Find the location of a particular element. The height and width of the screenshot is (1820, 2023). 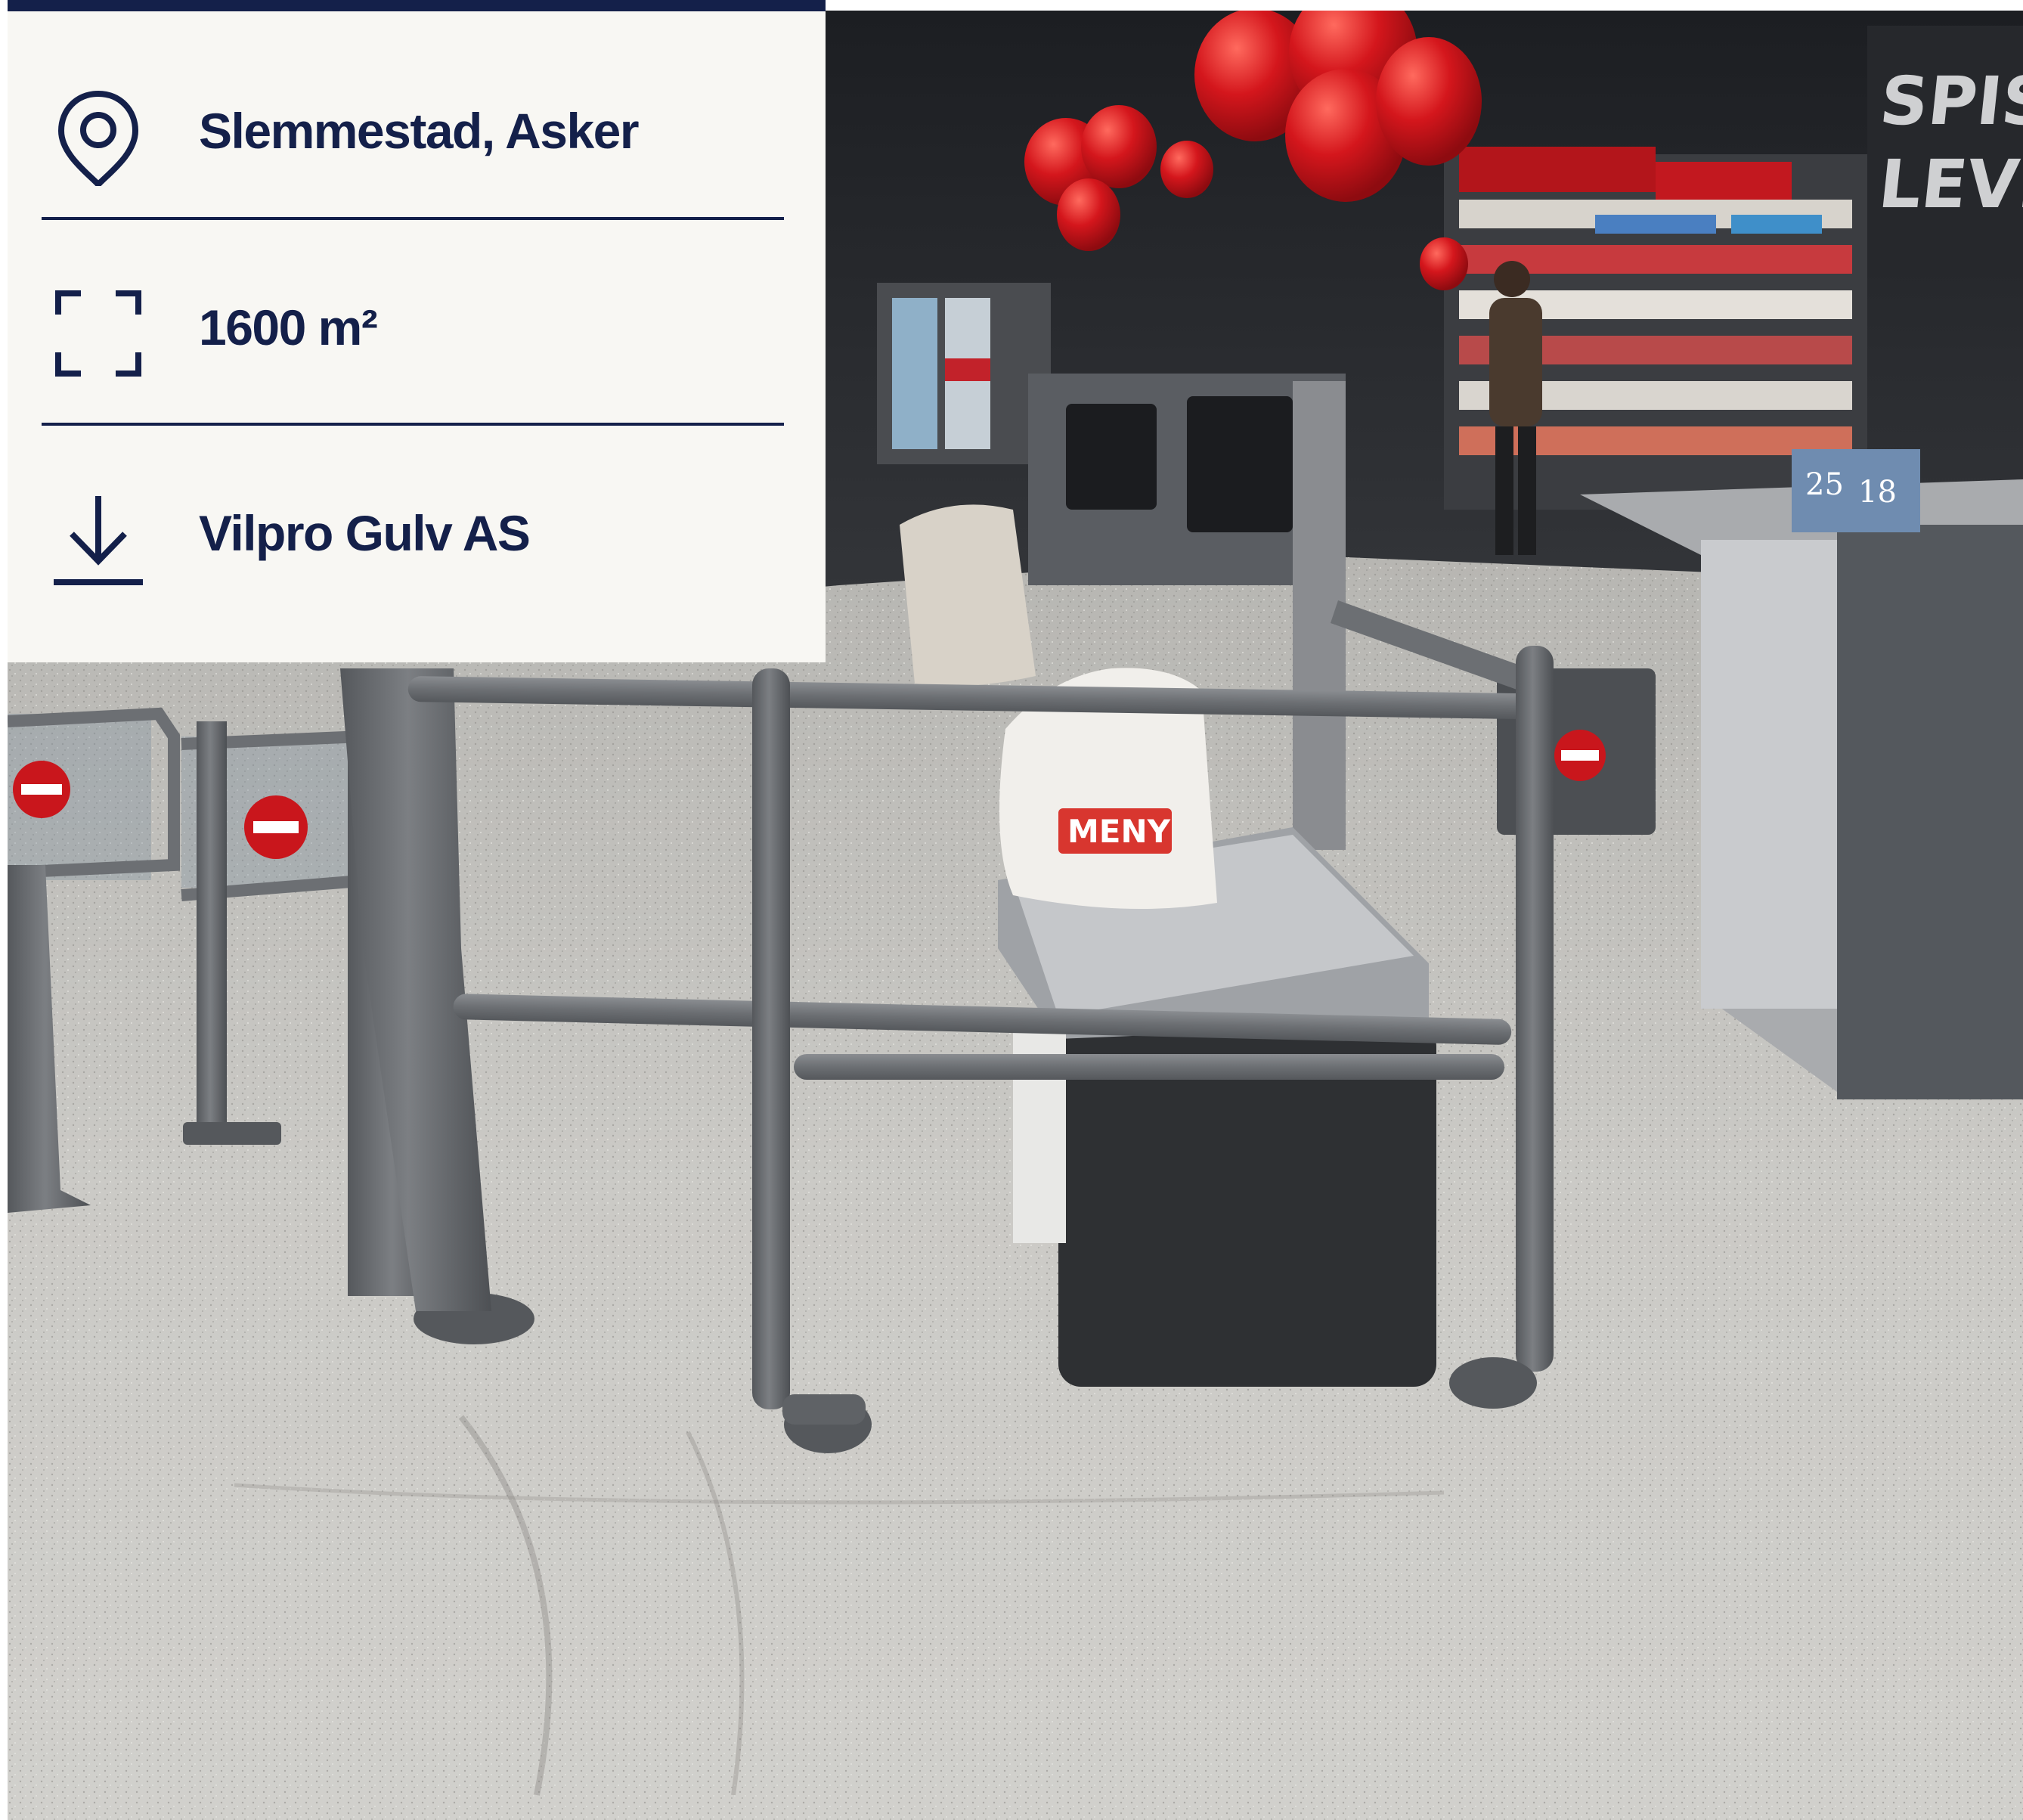

area-frame-icon is located at coordinates (98, 333).